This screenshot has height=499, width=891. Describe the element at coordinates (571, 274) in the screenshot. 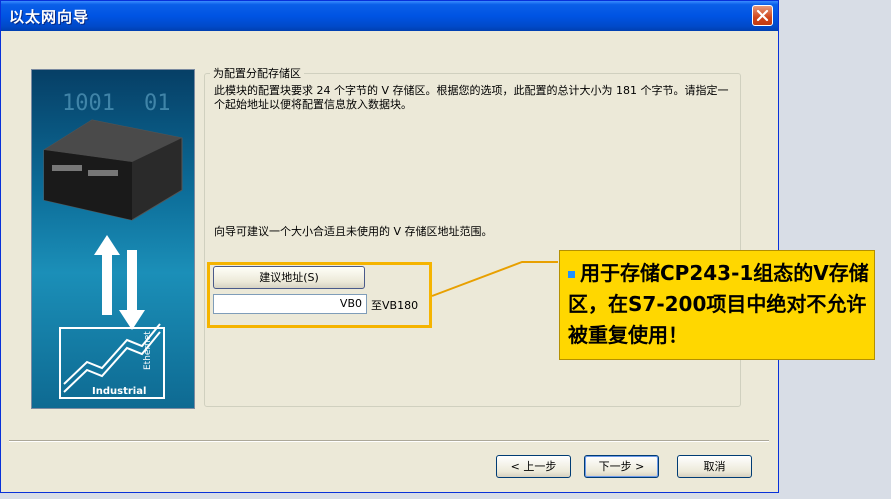

I see `bullet-icon` at that location.